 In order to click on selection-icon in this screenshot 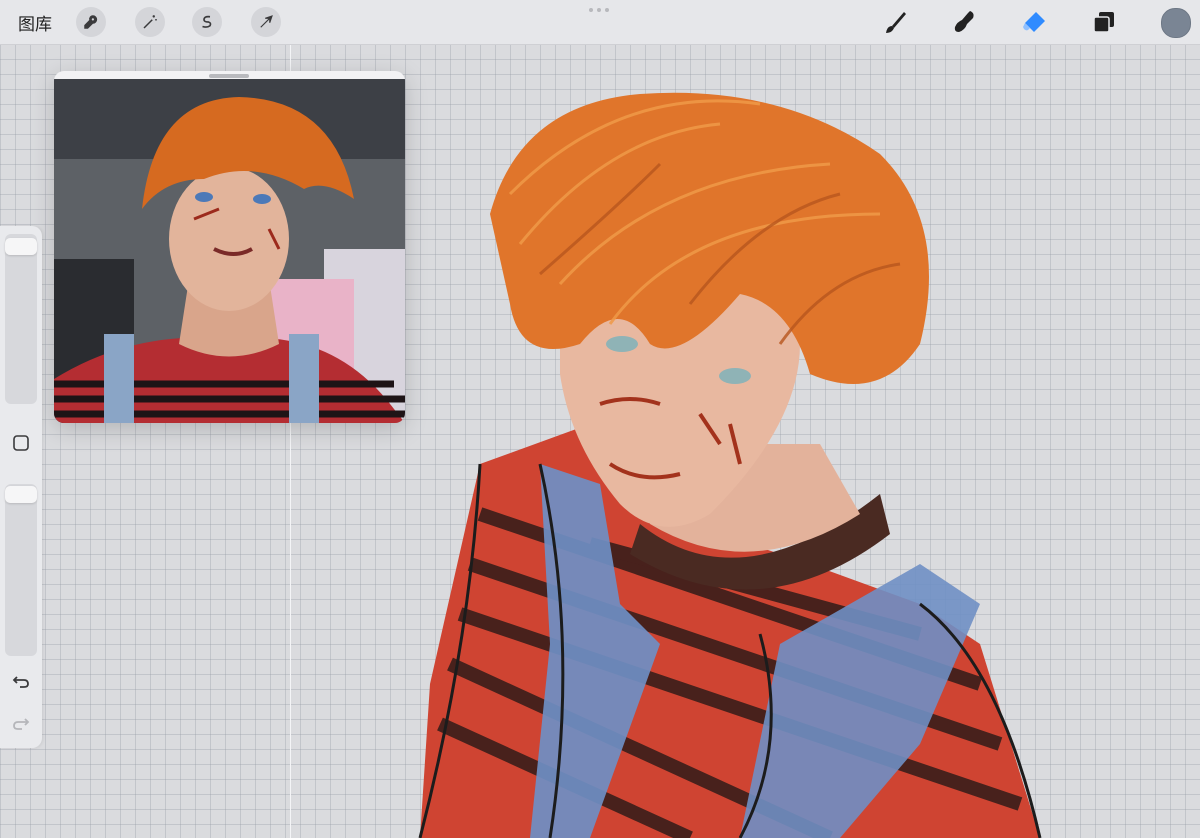, I will do `click(207, 22)`.